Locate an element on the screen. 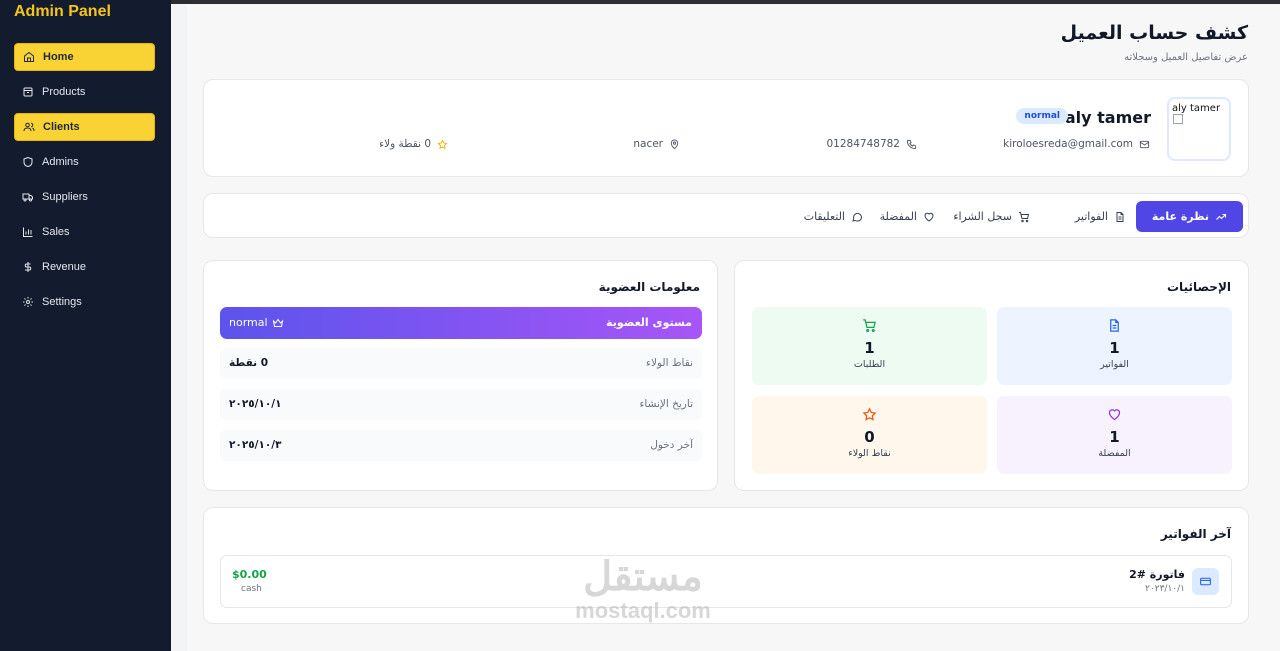 The width and height of the screenshot is (1280, 651). avatar-alt-text: aly tamer is located at coordinates (1196, 108).